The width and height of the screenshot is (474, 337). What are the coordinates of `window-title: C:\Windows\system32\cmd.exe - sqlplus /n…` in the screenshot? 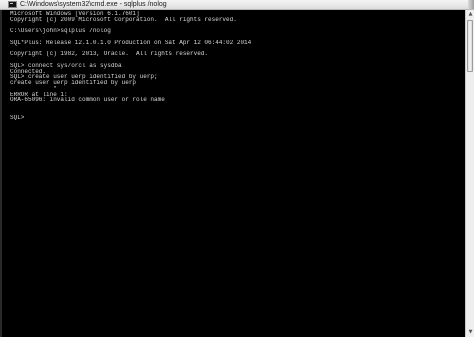 It's located at (93, 4).